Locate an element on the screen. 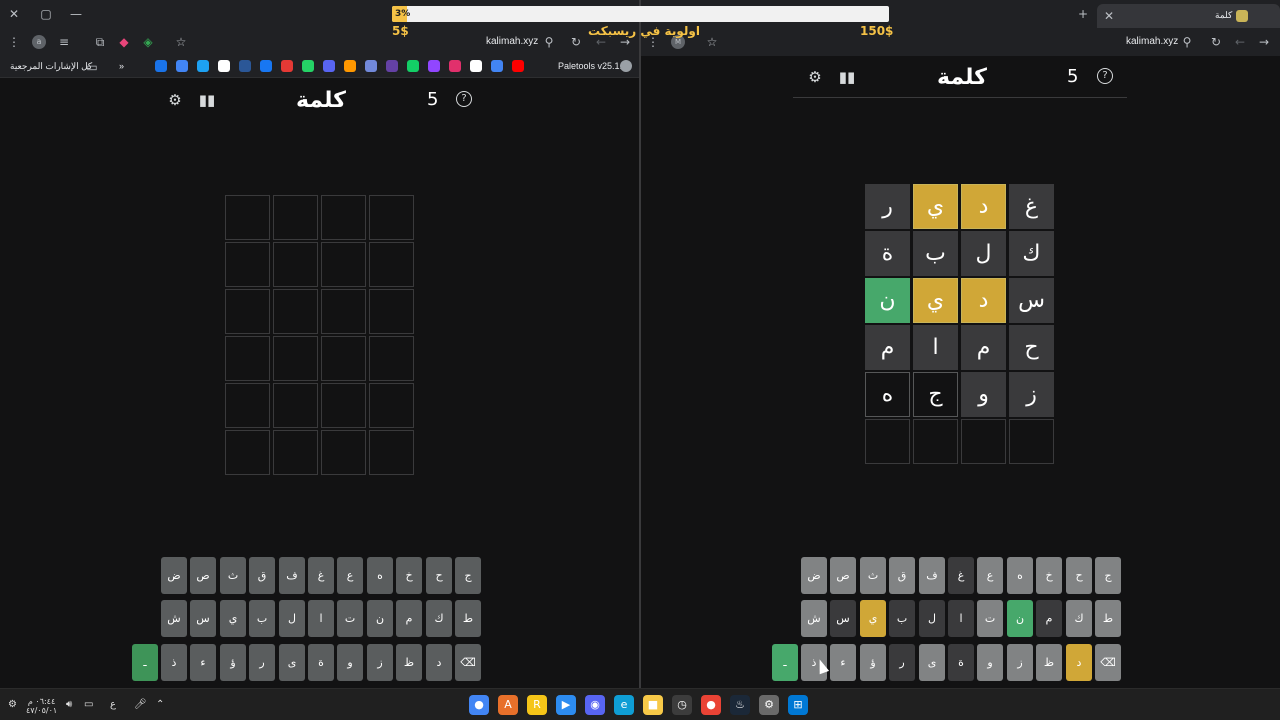 The image size is (1280, 720). keyboard-key: ؤ is located at coordinates (873, 662).